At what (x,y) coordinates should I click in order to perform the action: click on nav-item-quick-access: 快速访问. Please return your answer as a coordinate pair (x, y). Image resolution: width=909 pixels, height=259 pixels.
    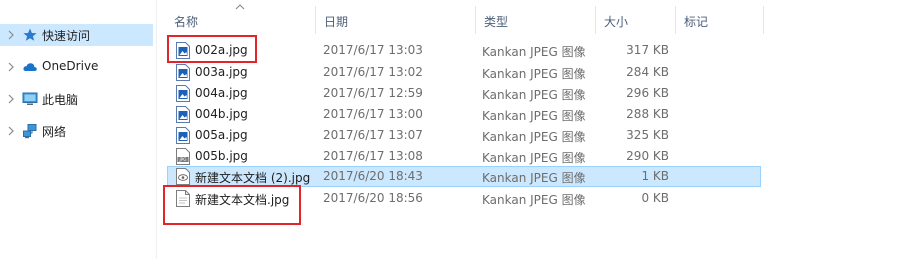
    Looking at the image, I should click on (76, 35).